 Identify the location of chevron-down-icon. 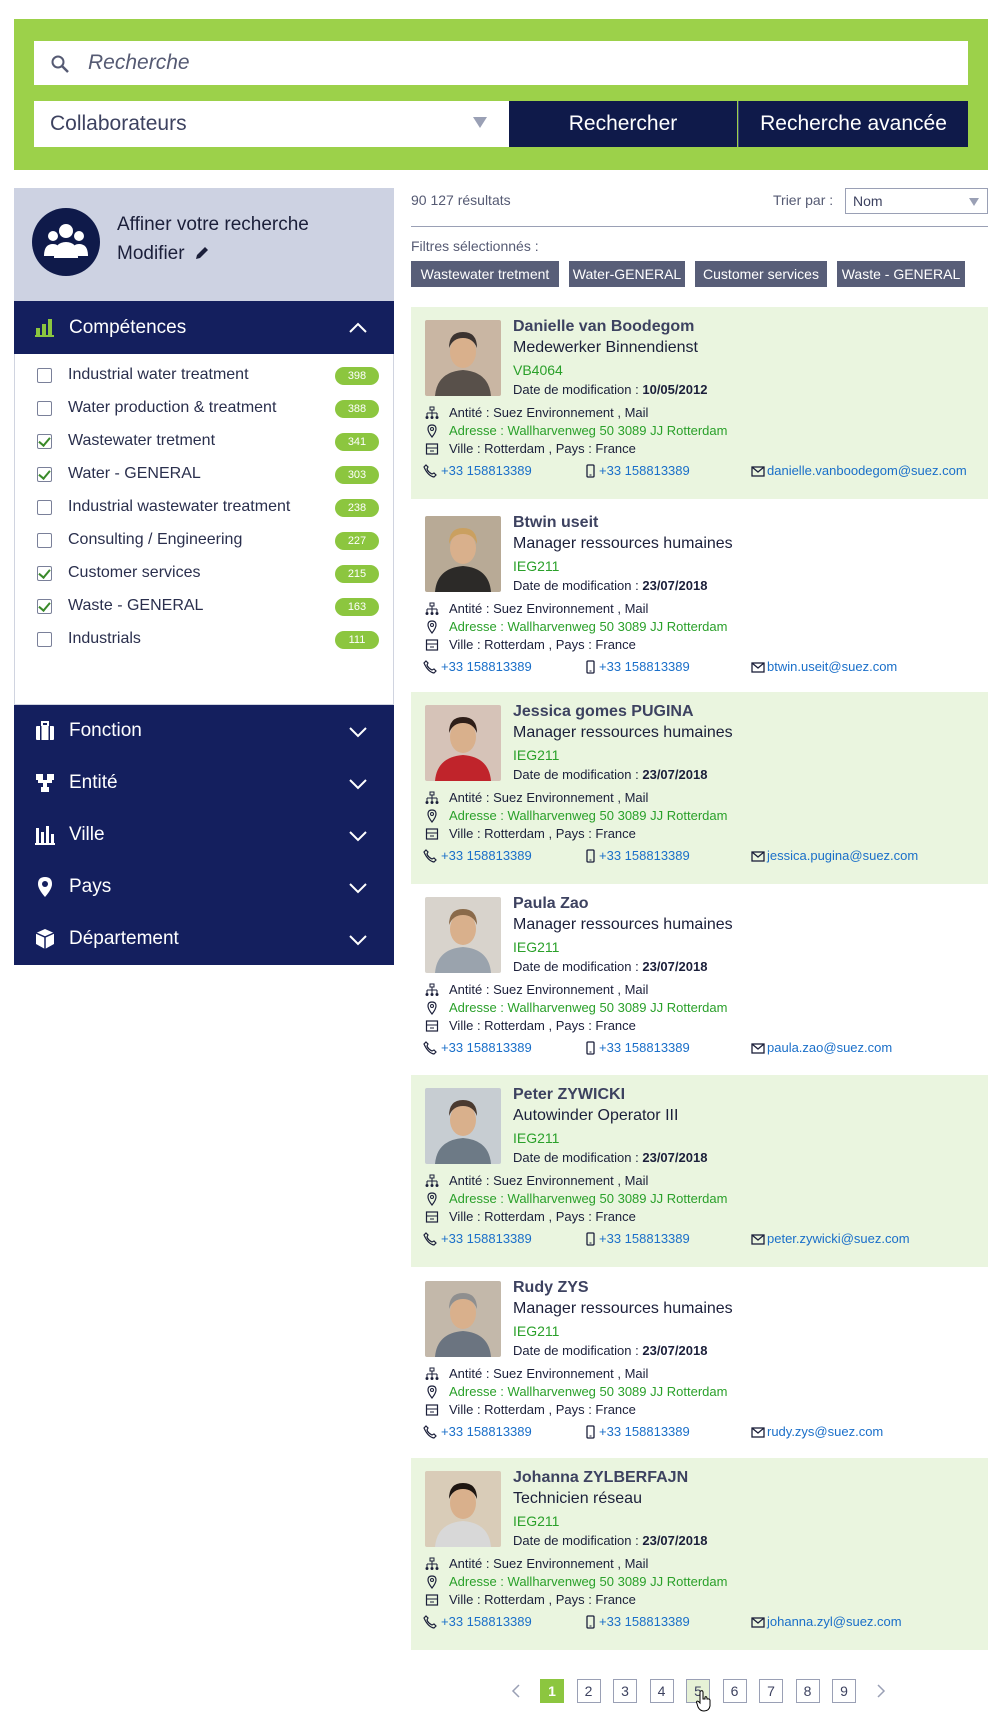
(358, 836).